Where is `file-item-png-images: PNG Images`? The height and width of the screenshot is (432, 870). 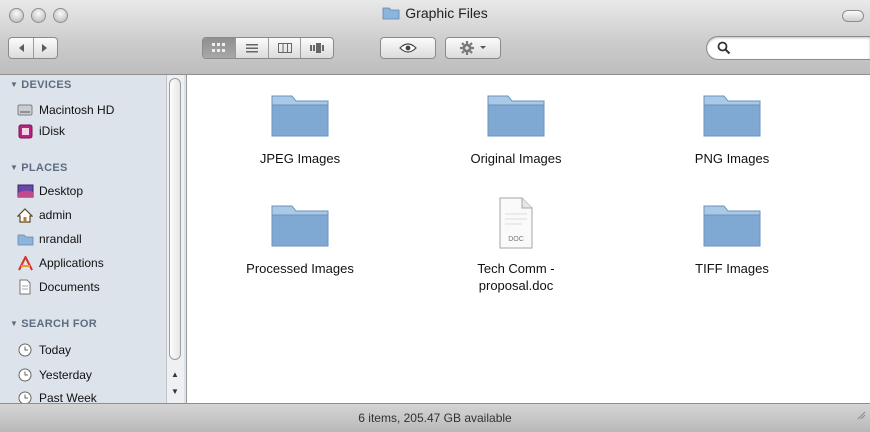
file-item-png-images: PNG Images is located at coordinates (732, 126).